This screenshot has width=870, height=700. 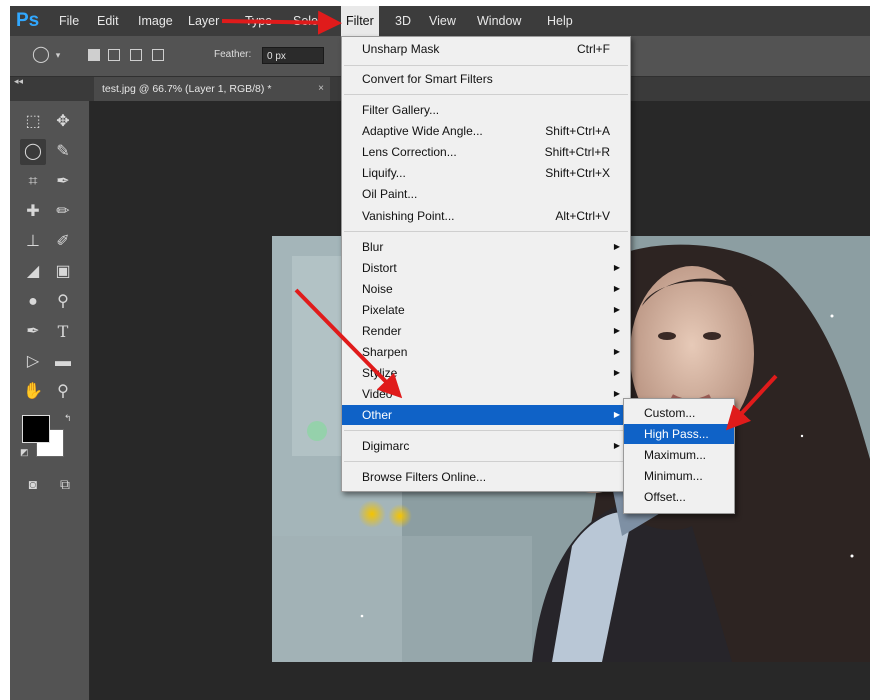 I want to click on close-icon: ×, so click(x=321, y=89).